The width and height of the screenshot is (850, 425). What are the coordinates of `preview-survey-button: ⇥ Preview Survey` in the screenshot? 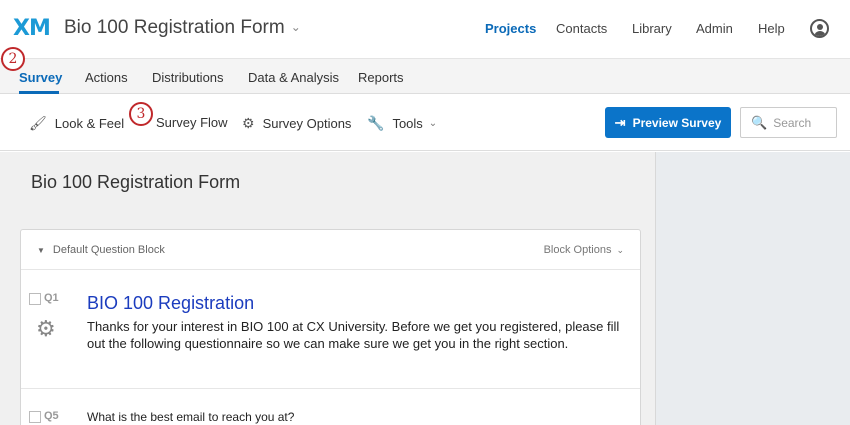 It's located at (668, 122).